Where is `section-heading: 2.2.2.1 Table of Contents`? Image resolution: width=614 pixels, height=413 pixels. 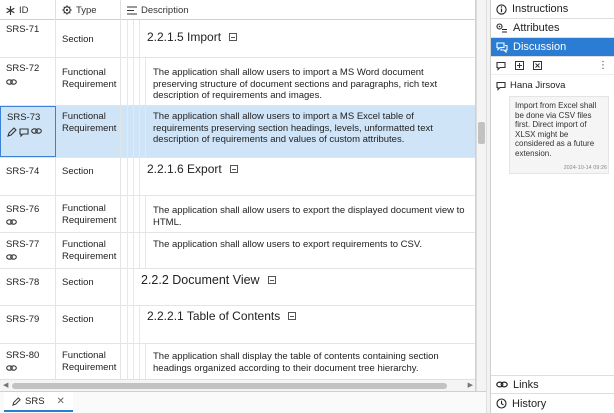 section-heading: 2.2.2.1 Table of Contents is located at coordinates (222, 316).